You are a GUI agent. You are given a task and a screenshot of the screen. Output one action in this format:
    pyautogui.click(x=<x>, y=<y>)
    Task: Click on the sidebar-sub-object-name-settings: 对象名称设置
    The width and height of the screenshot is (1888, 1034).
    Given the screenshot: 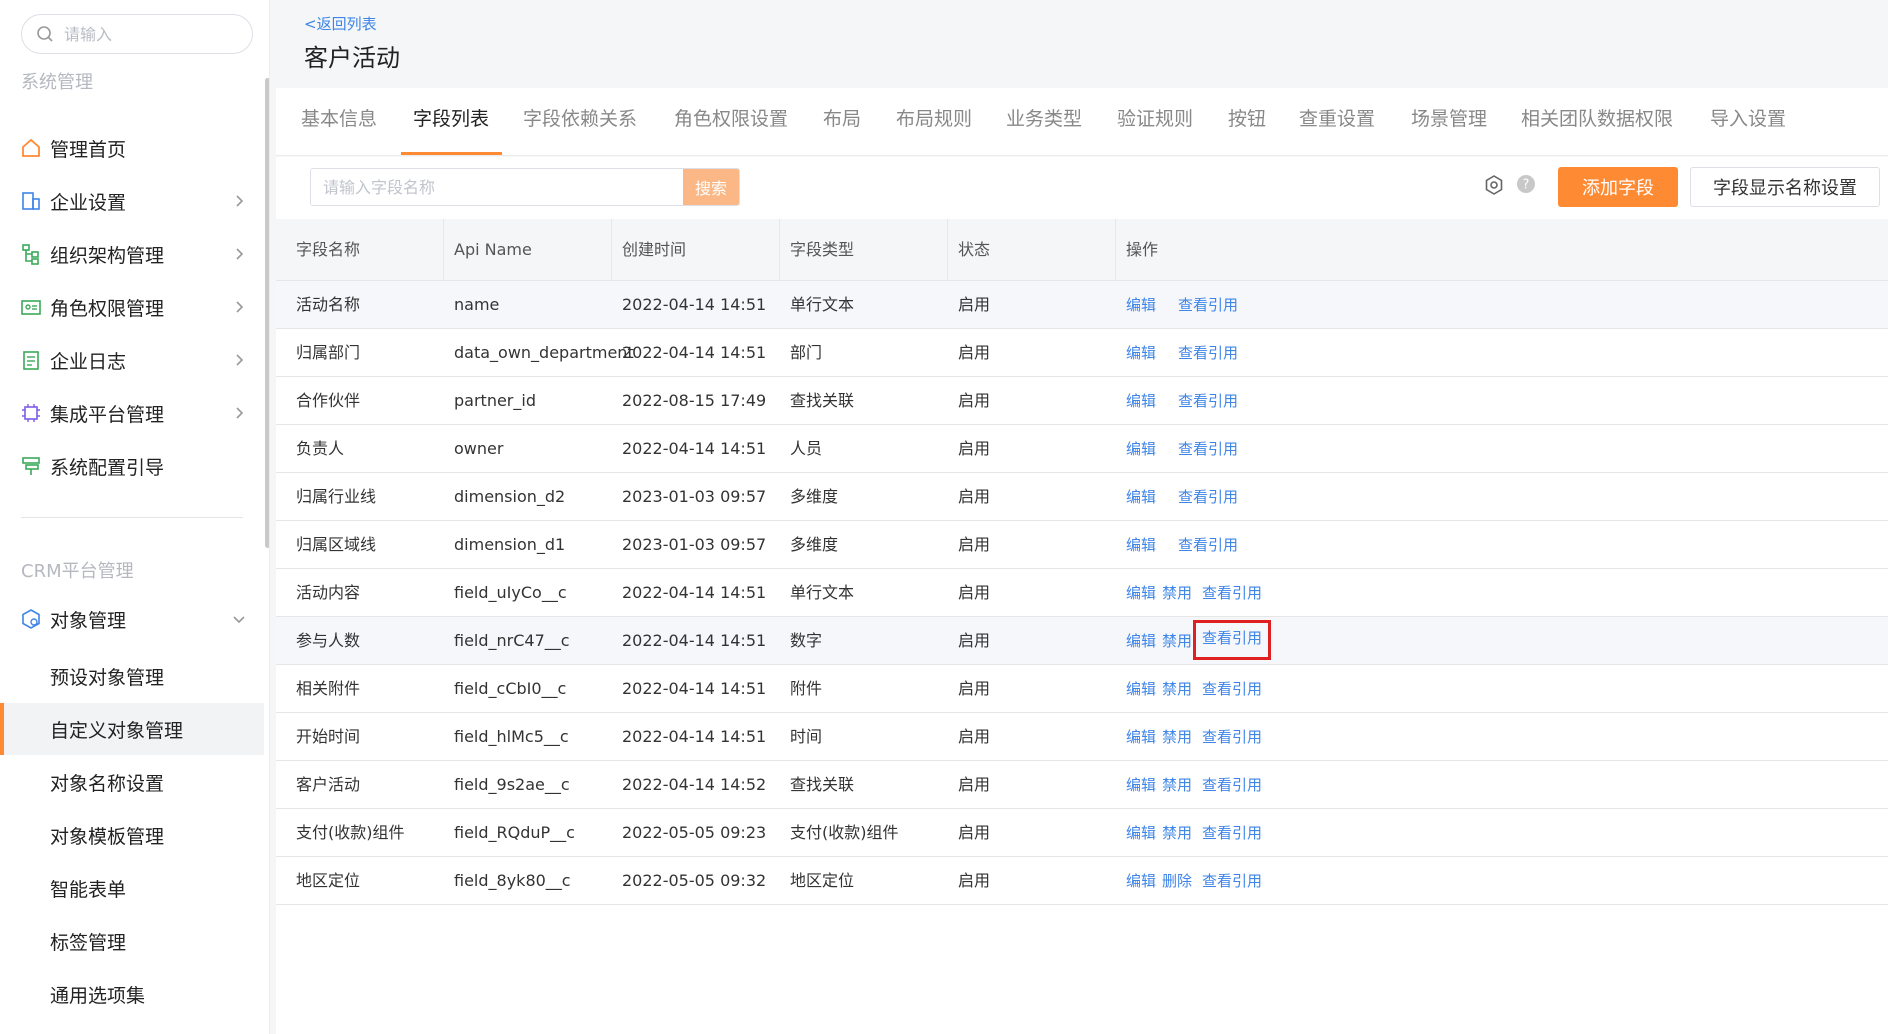 What is the action you would take?
    pyautogui.click(x=132, y=782)
    